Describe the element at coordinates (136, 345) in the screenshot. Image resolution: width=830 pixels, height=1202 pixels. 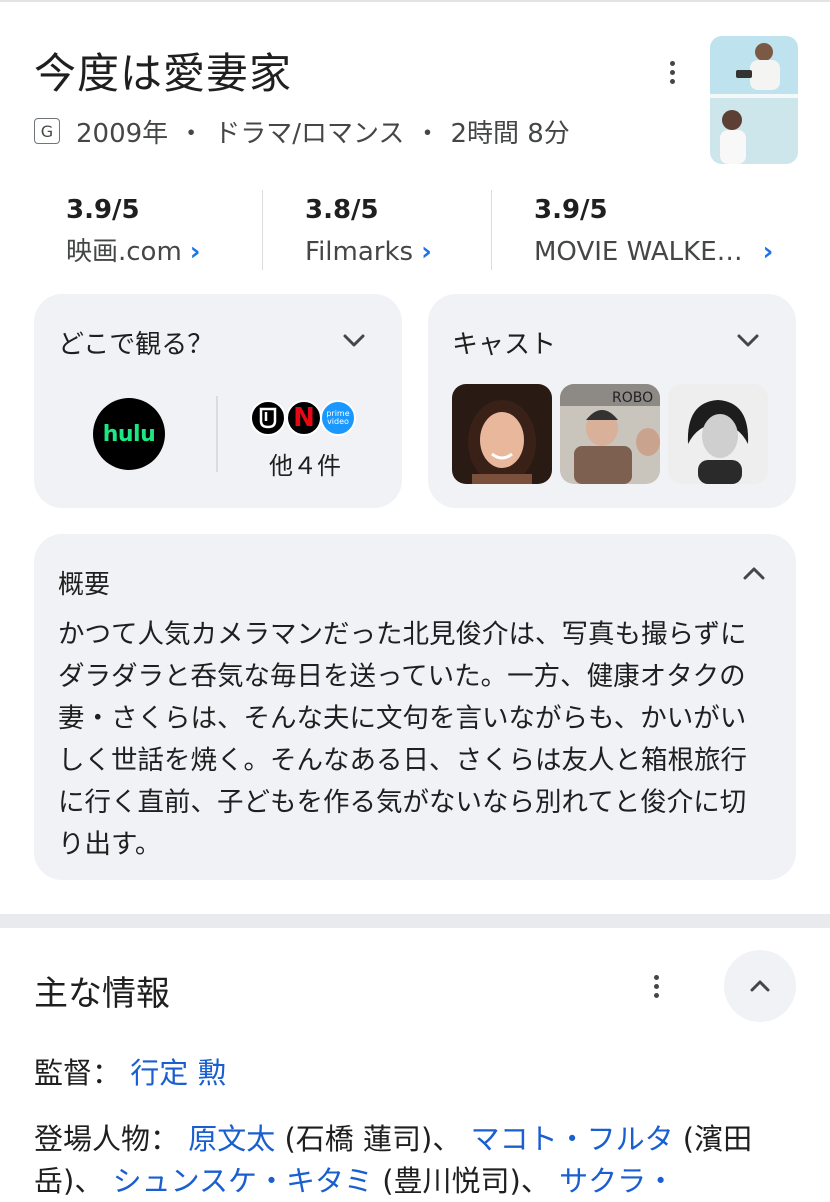
I see `where-to-watch-title: どこで観る？` at that location.